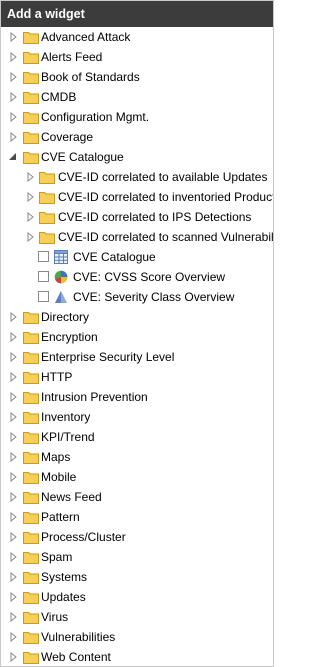 The image size is (320, 667). I want to click on tree-folder-directory: Directory, so click(137, 317).